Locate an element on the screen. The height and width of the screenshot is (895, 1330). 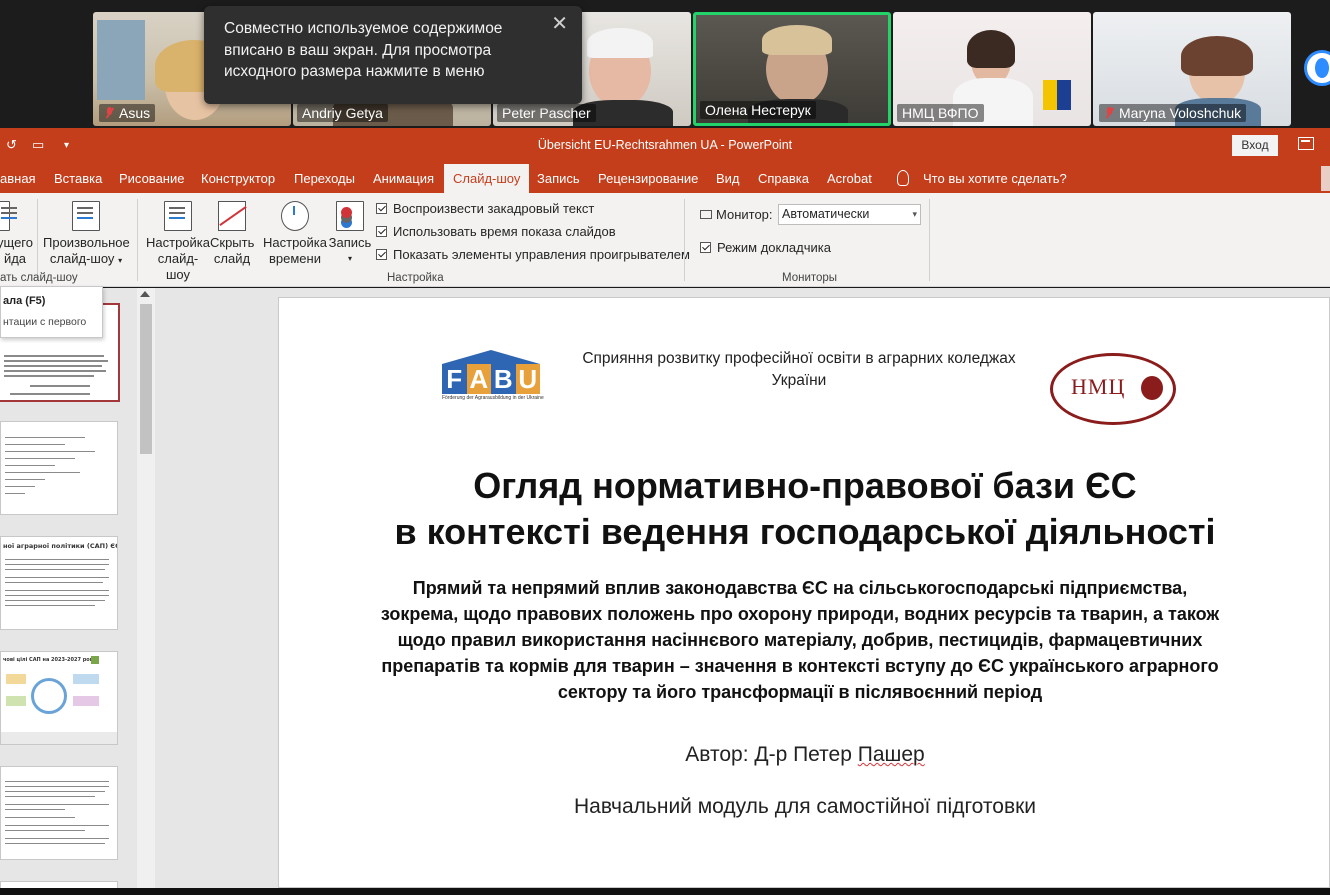
sign-in-button: Вход is located at coordinates (1255, 145).